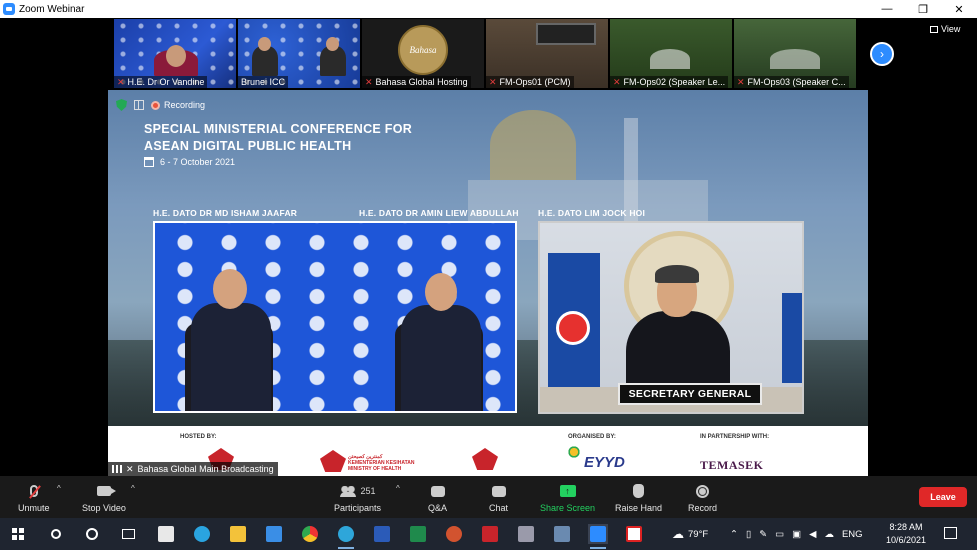 The image size is (977, 550). What do you see at coordinates (882, 54) in the screenshot?
I see `next-page-button: ›` at bounding box center [882, 54].